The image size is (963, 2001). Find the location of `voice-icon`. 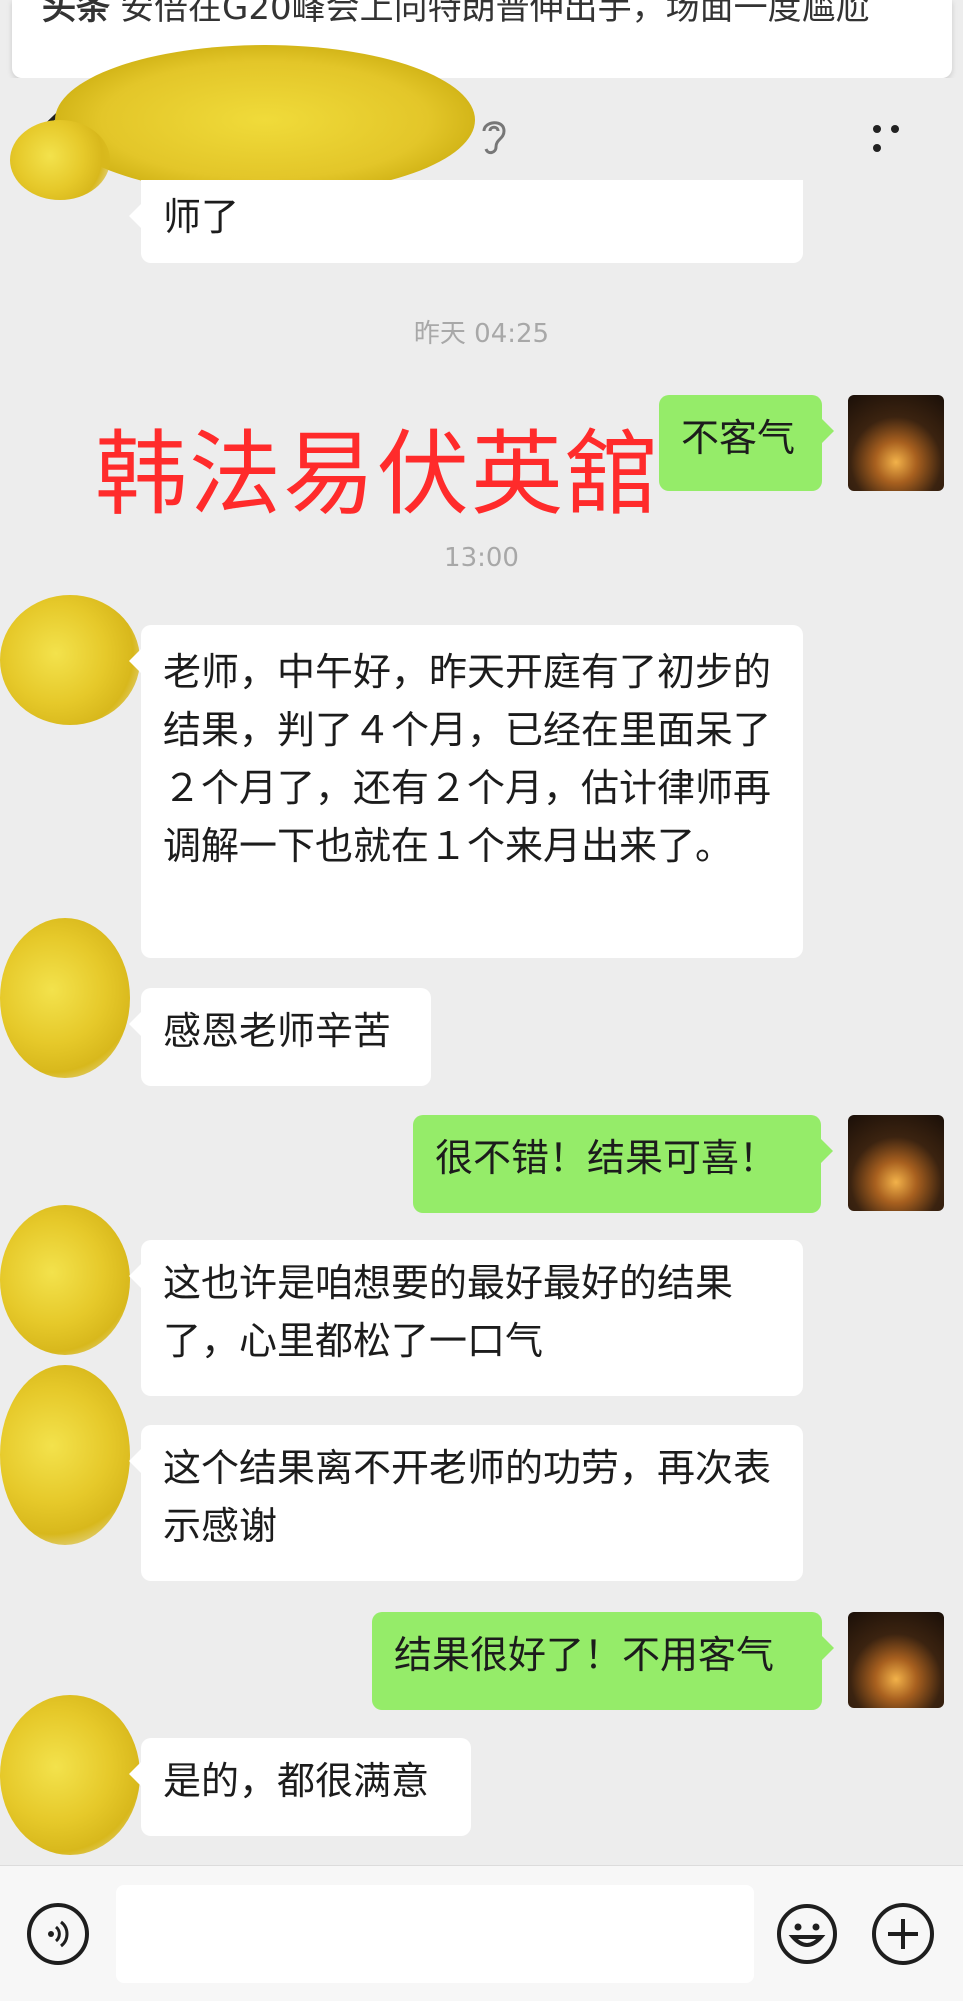

voice-icon is located at coordinates (58, 1934).